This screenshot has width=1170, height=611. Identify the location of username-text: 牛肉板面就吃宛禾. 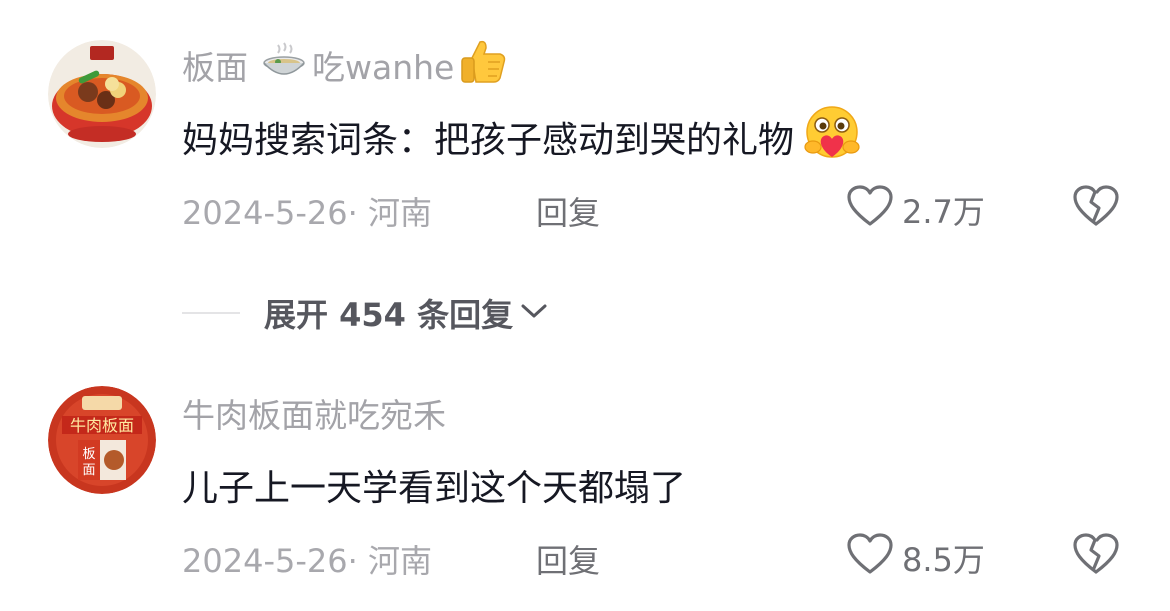
(314, 415).